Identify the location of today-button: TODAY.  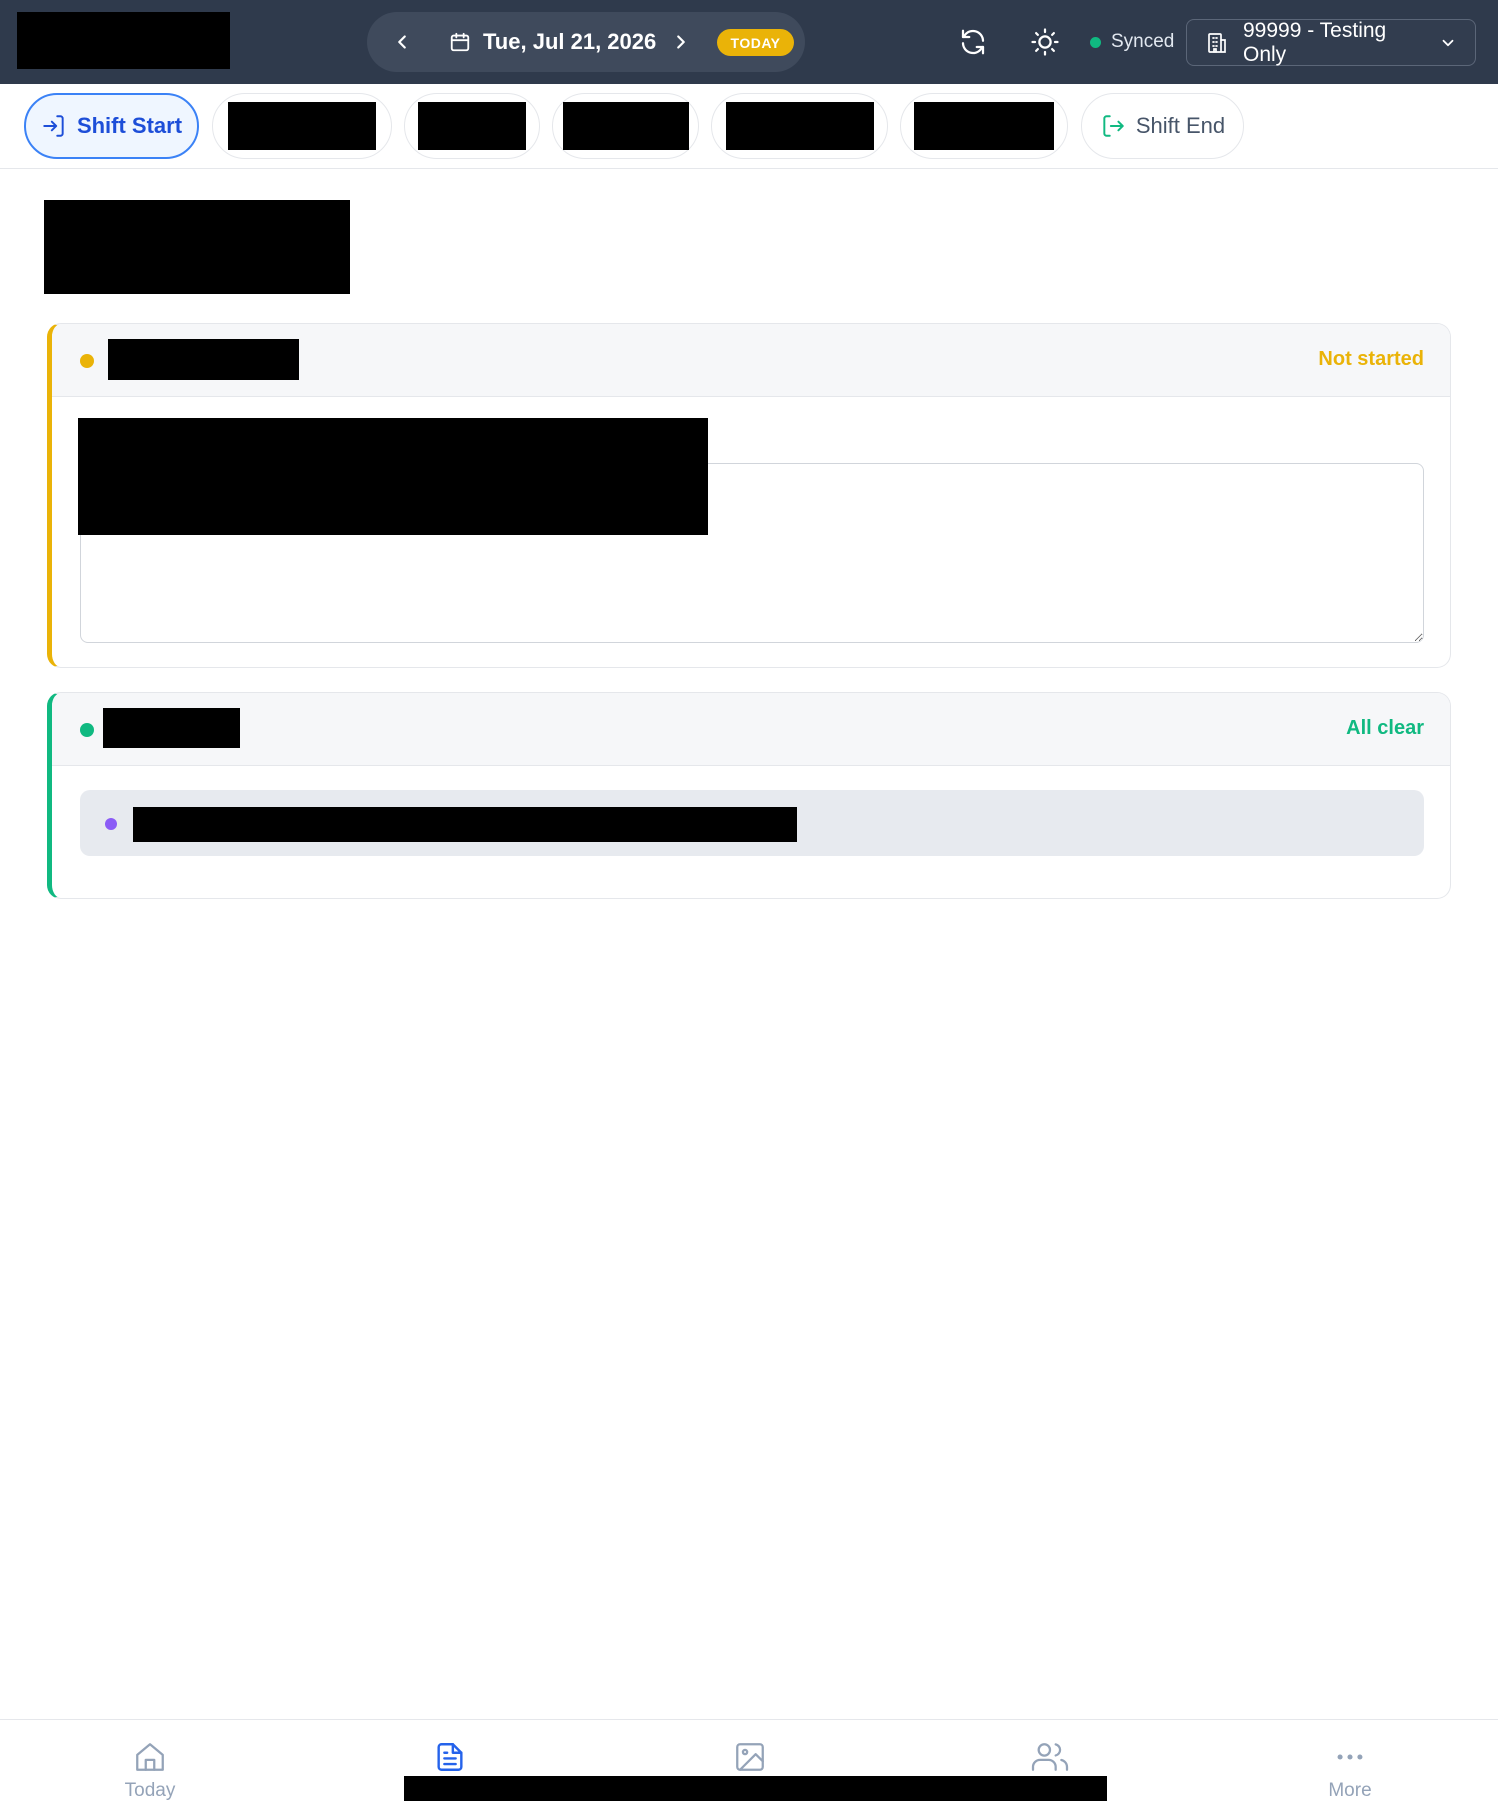
(755, 42).